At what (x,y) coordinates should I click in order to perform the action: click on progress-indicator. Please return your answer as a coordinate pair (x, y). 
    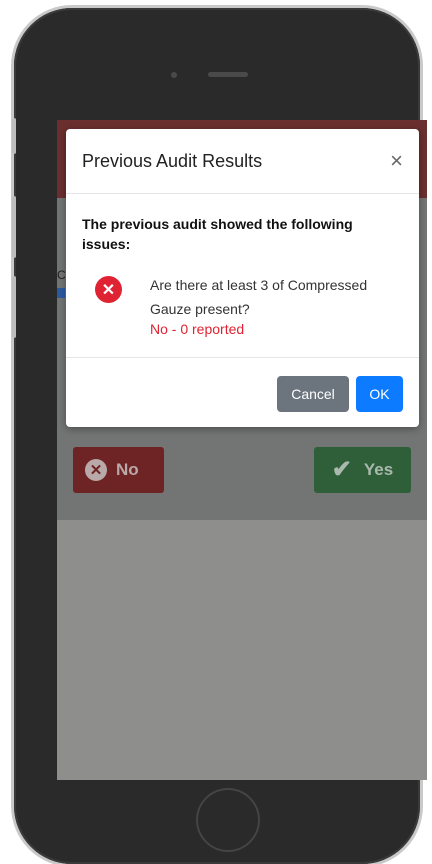
    Looking at the image, I should click on (61, 293).